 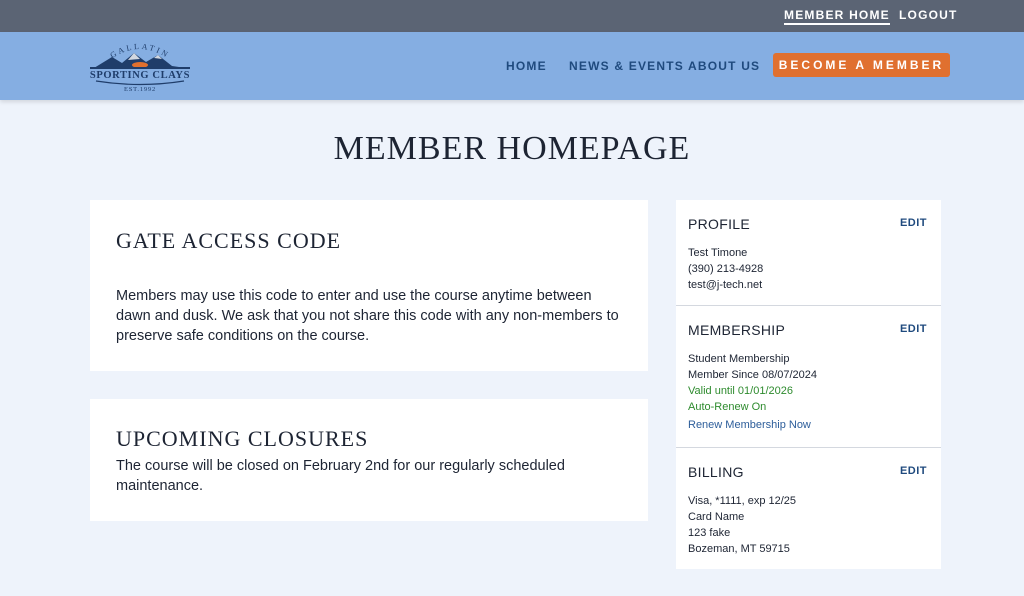 I want to click on billing-card: Visa, *1111, exp 12/25, so click(x=742, y=501).